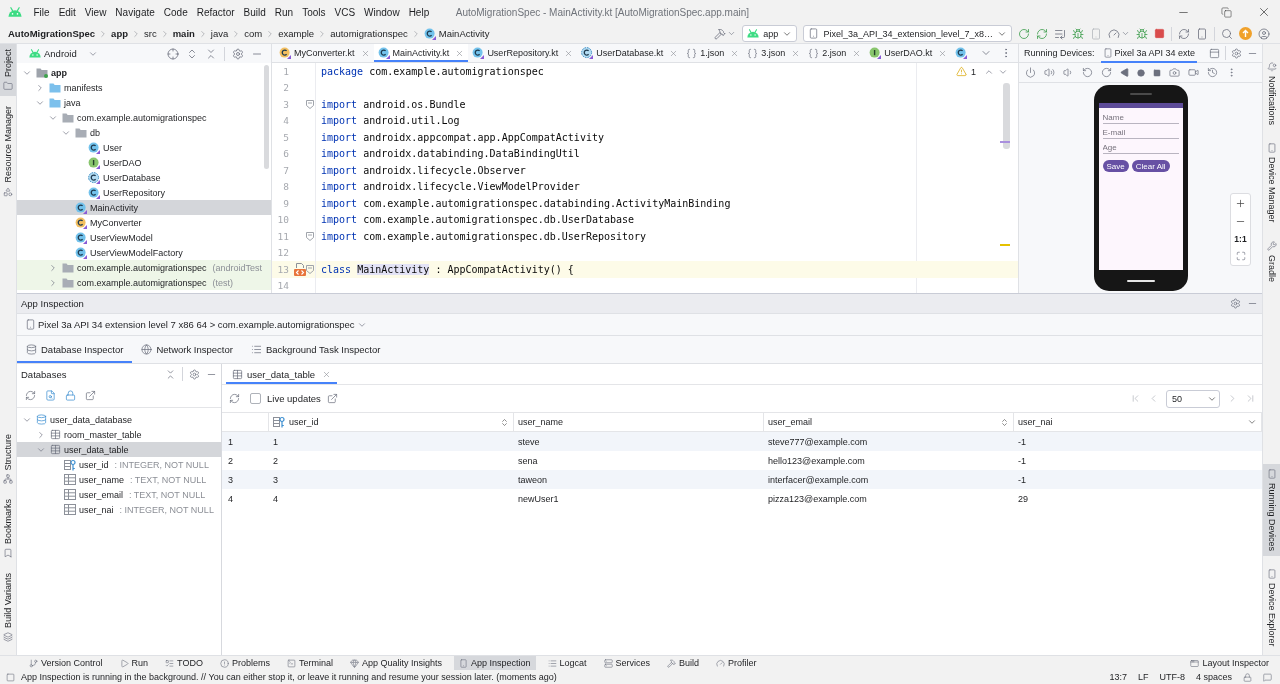 Image resolution: width=1280 pixels, height=684 pixels. Describe the element at coordinates (119, 419) in the screenshot. I see `tree-item: user_data_database` at that location.